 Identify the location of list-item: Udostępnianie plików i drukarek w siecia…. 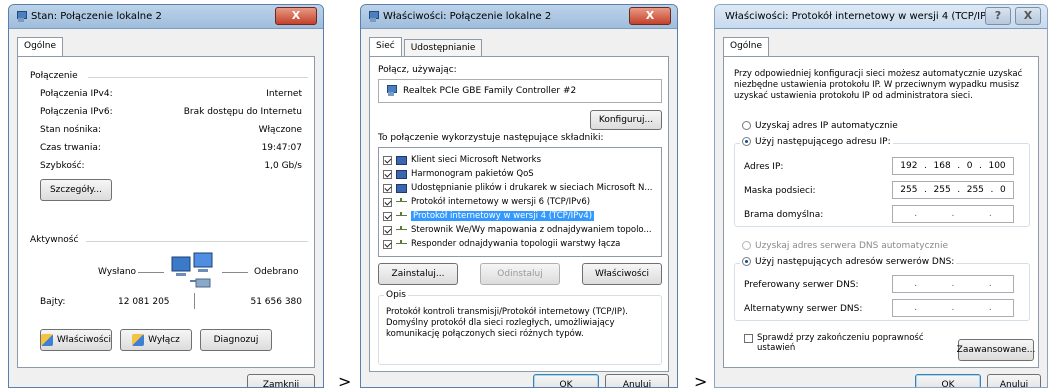
(517, 188).